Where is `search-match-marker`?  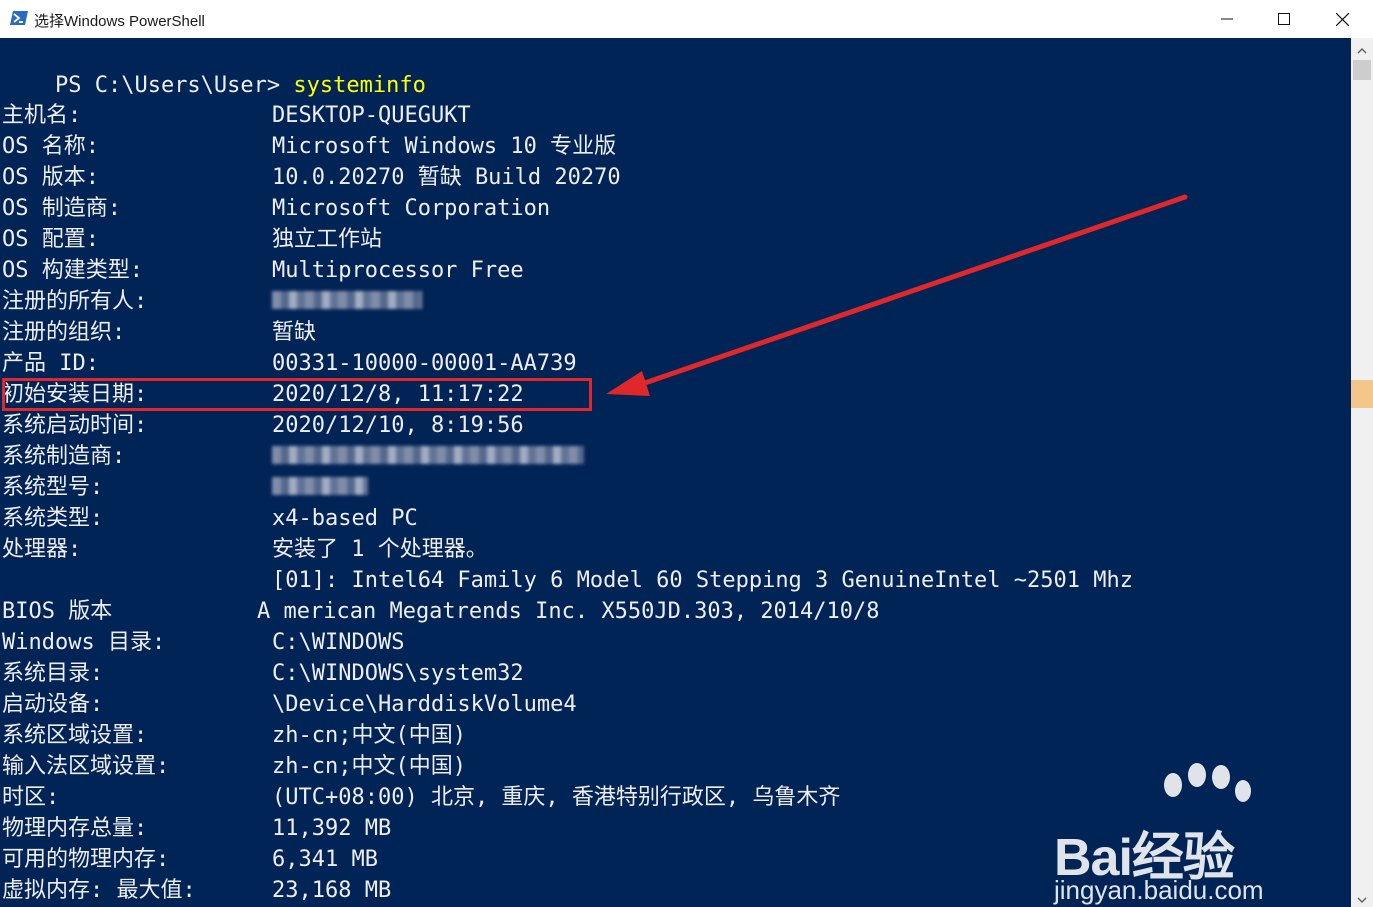 search-match-marker is located at coordinates (1362, 394).